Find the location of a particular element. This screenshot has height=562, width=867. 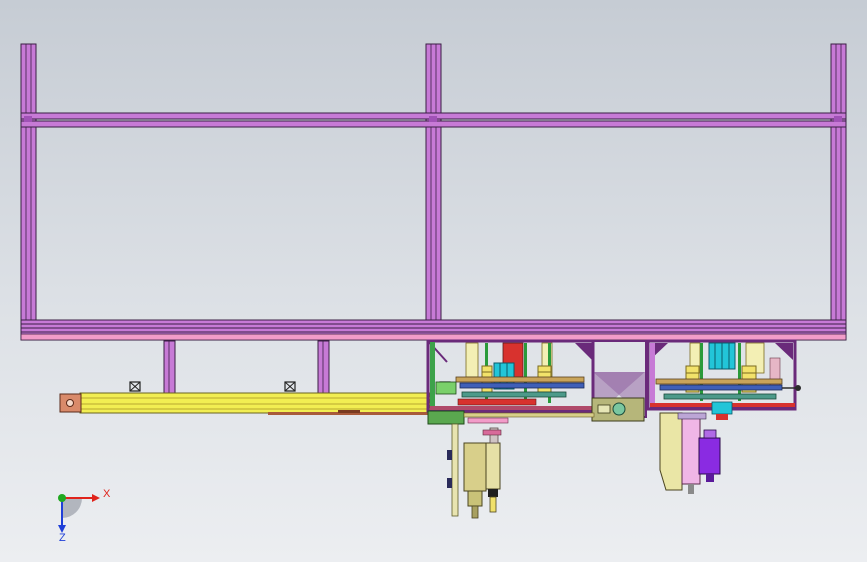

z-axis-label: Z is located at coordinates (62, 538).